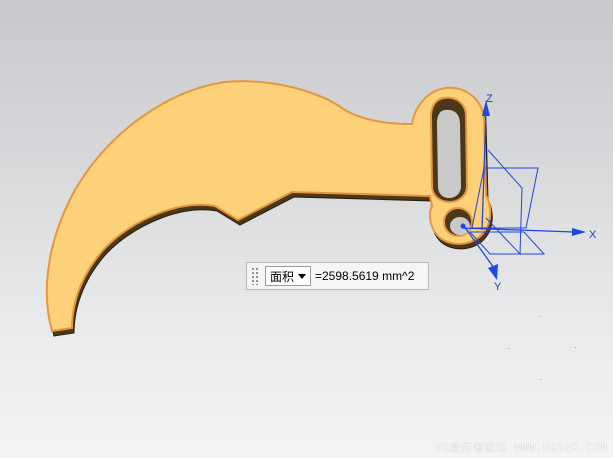 The width and height of the screenshot is (613, 458). I want to click on measure-area-widget: 面积 =2598.5619 mm^2, so click(337, 276).